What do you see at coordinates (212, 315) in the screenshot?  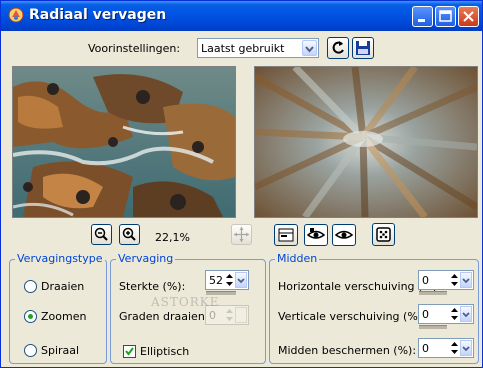 I see `twist-value: 0` at bounding box center [212, 315].